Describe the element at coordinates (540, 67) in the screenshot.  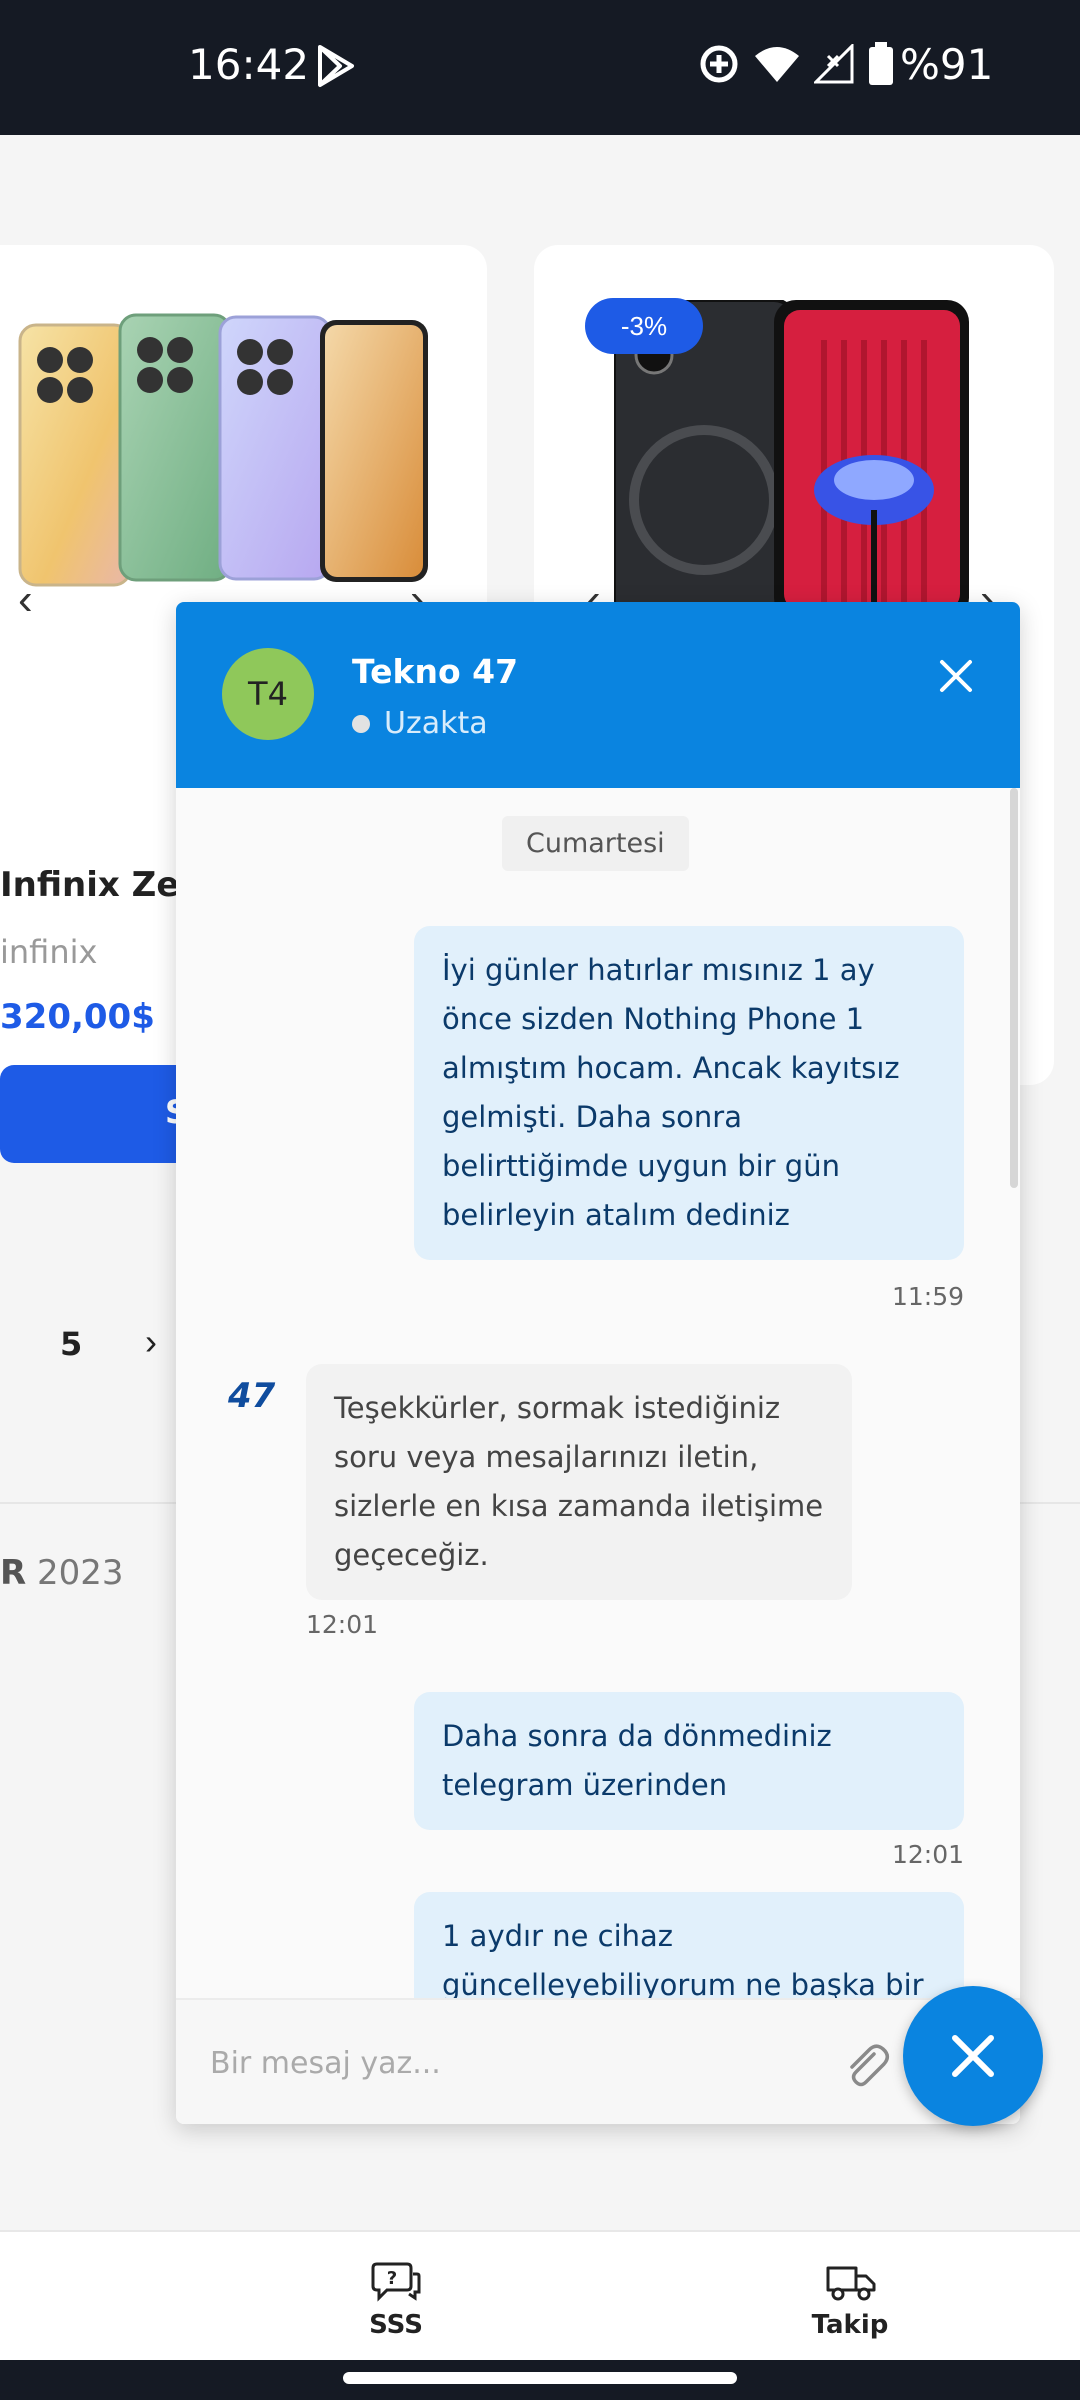
I see `status-bar: 16:42 %91` at that location.